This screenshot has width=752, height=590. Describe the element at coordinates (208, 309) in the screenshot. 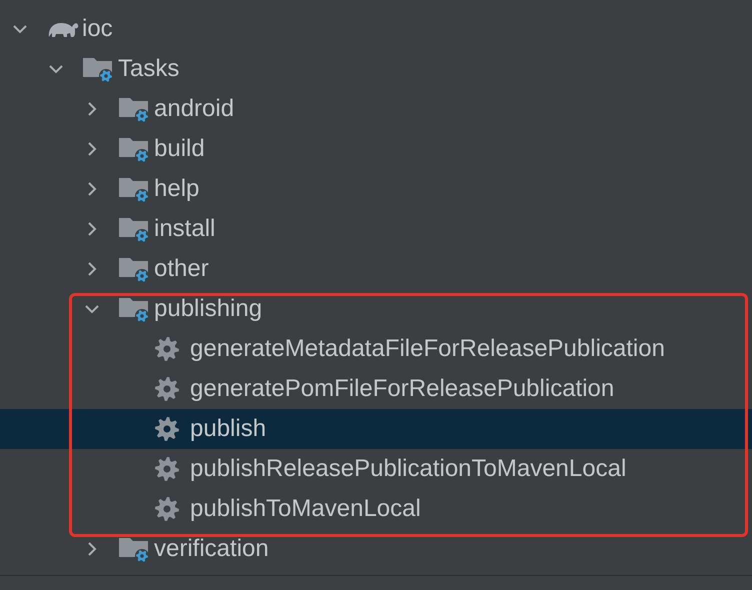

I see `tree-item-label: publishing` at that location.